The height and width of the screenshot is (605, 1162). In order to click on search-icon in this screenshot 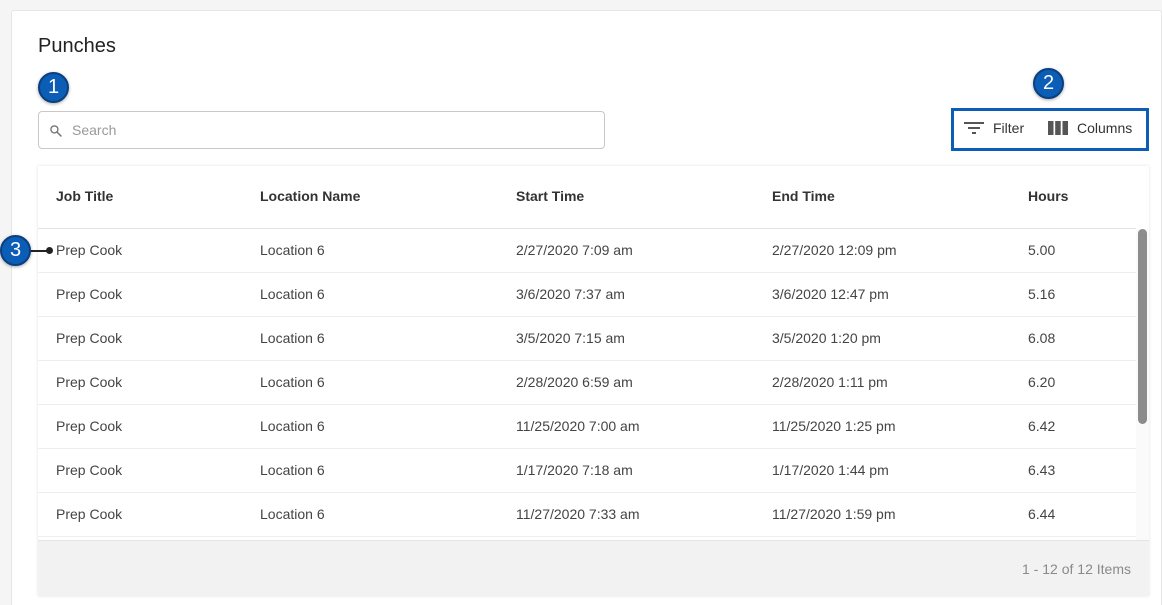, I will do `click(56, 131)`.